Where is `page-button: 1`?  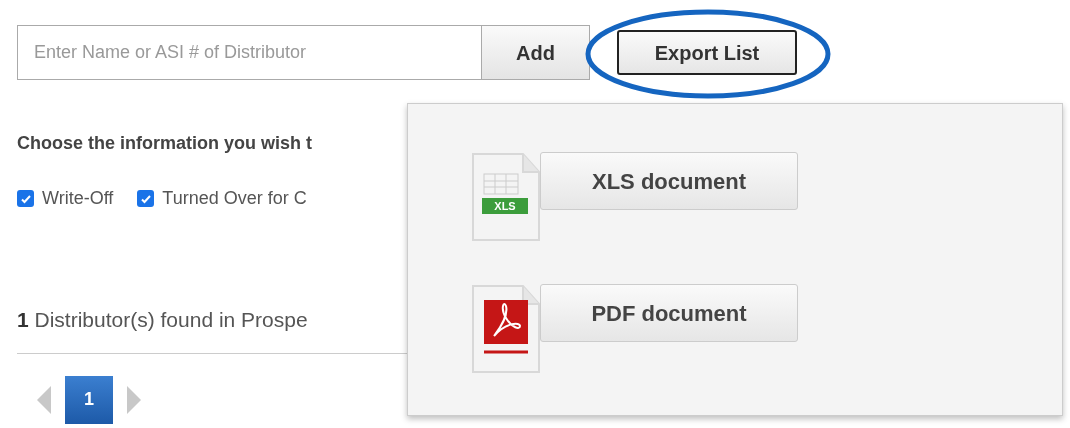 page-button: 1 is located at coordinates (89, 399).